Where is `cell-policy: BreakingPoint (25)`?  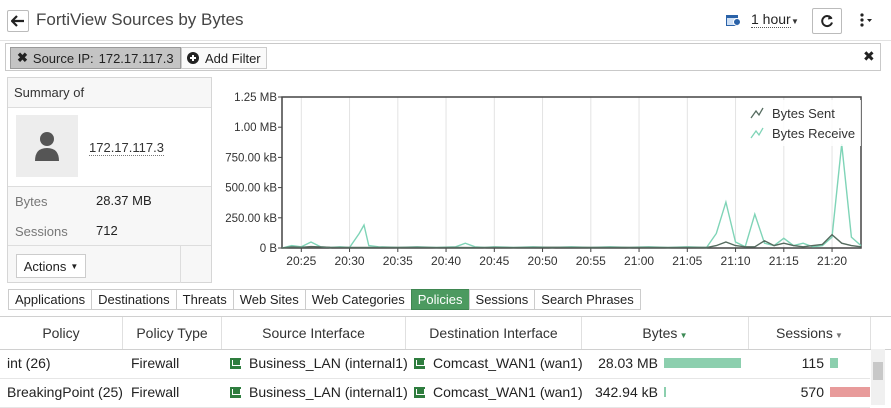
cell-policy: BreakingPoint (25) is located at coordinates (65, 392).